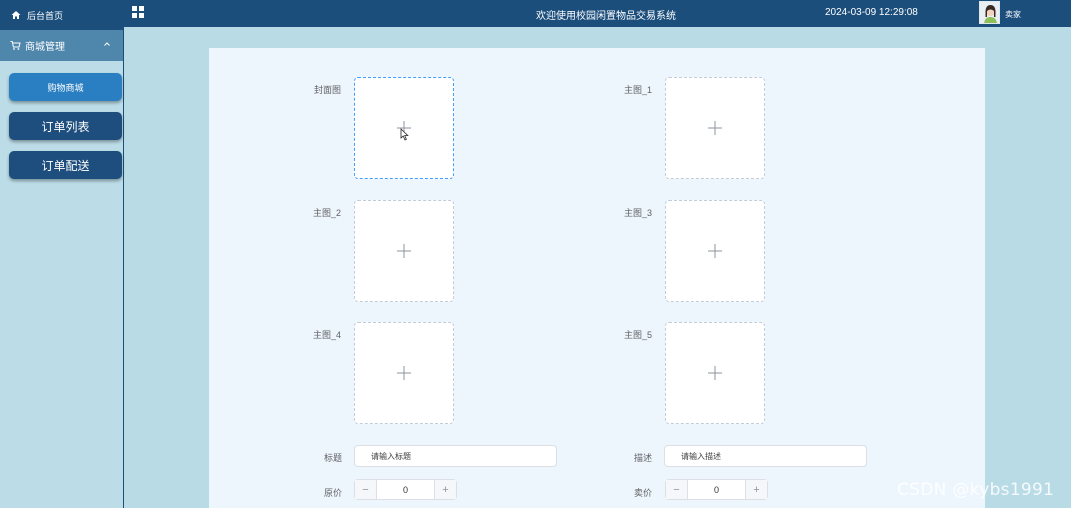 This screenshot has height=508, width=1071. I want to click on sale-price-value: 0, so click(716, 489).